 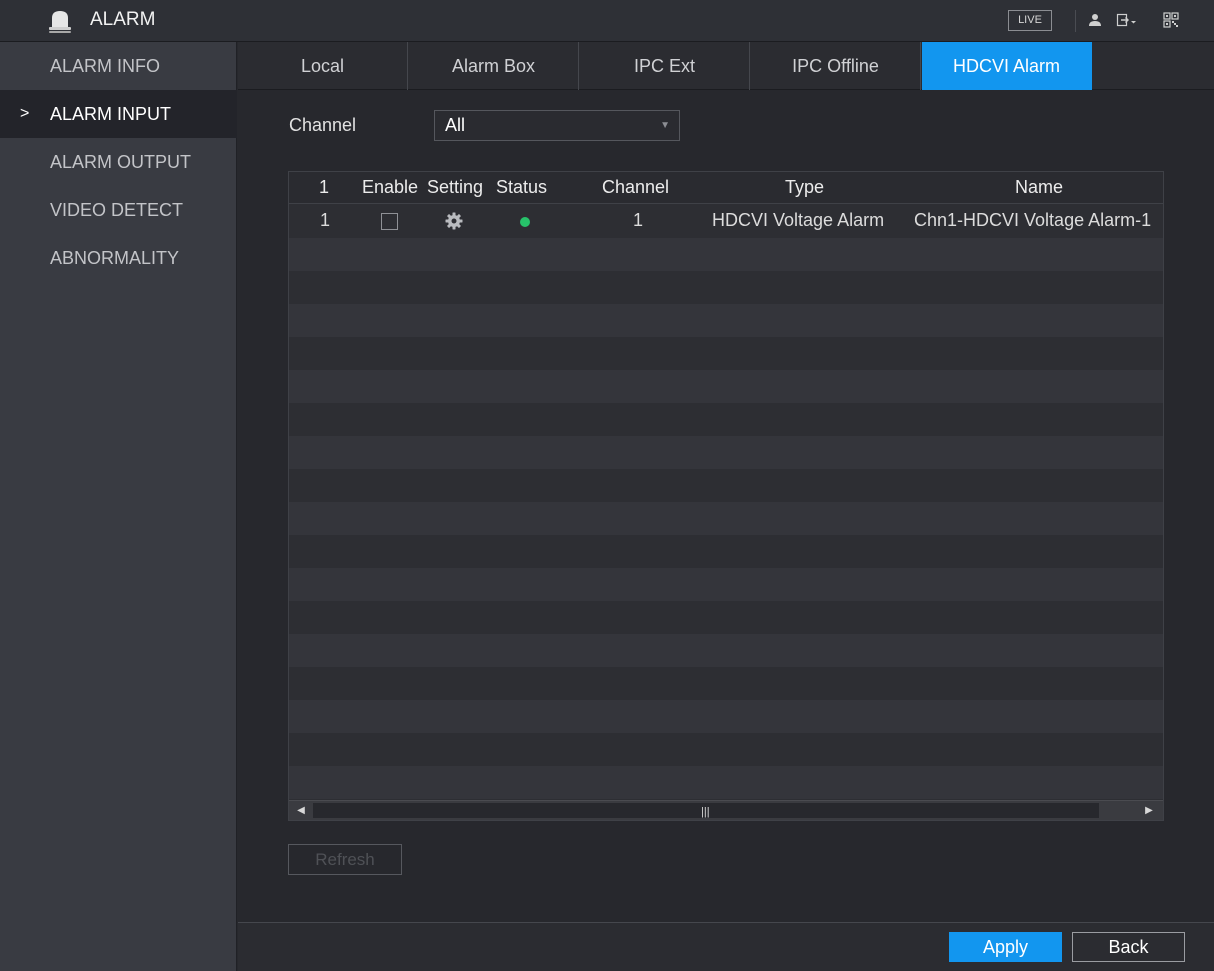 What do you see at coordinates (494, 66) in the screenshot?
I see `tab-alarm-box: Alarm Box` at bounding box center [494, 66].